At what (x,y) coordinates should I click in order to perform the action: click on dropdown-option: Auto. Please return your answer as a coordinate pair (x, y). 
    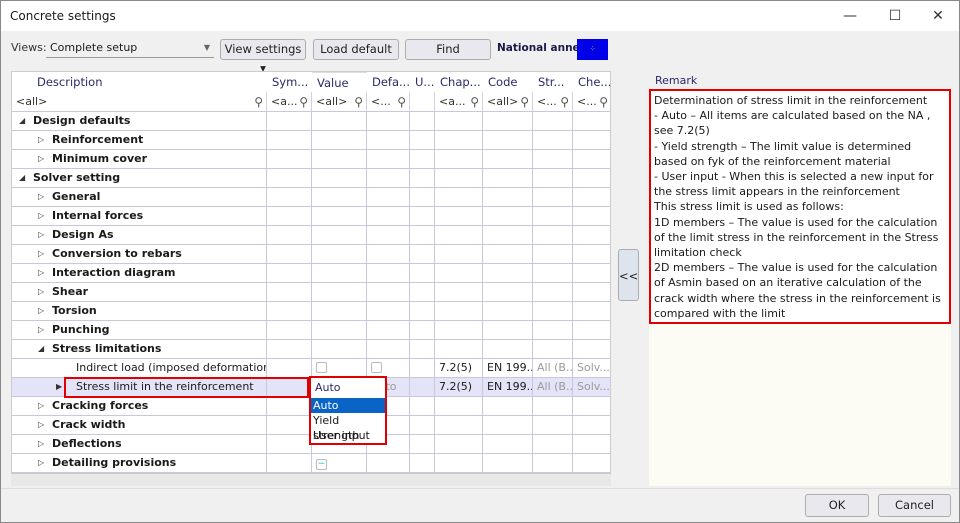
    Looking at the image, I should click on (348, 405).